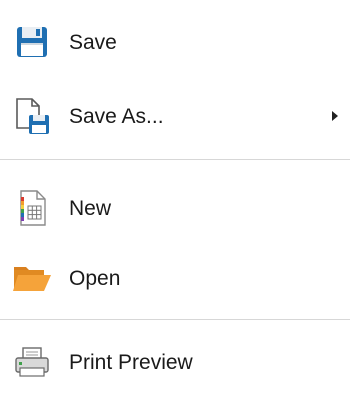  Describe the element at coordinates (95, 278) in the screenshot. I see `menu-item-label: Open` at that location.